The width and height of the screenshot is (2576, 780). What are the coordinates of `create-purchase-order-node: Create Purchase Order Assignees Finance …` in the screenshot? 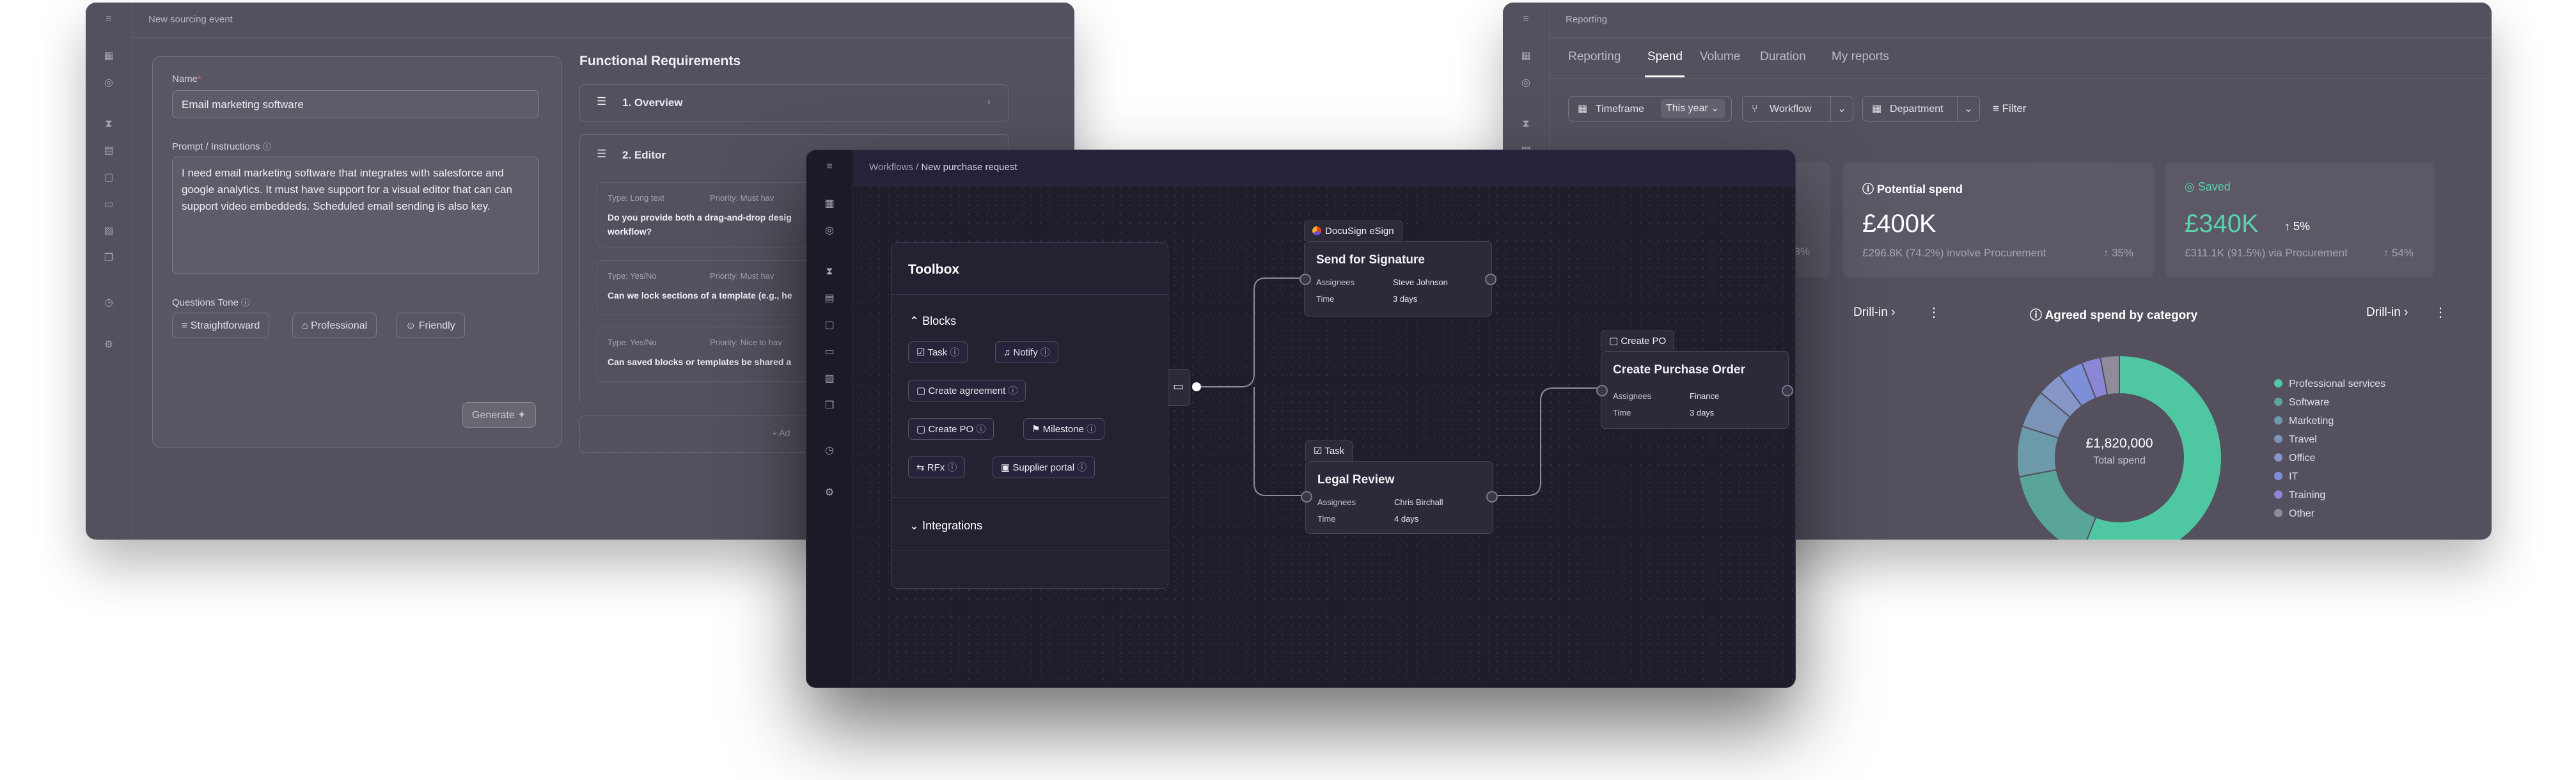 It's located at (1694, 390).